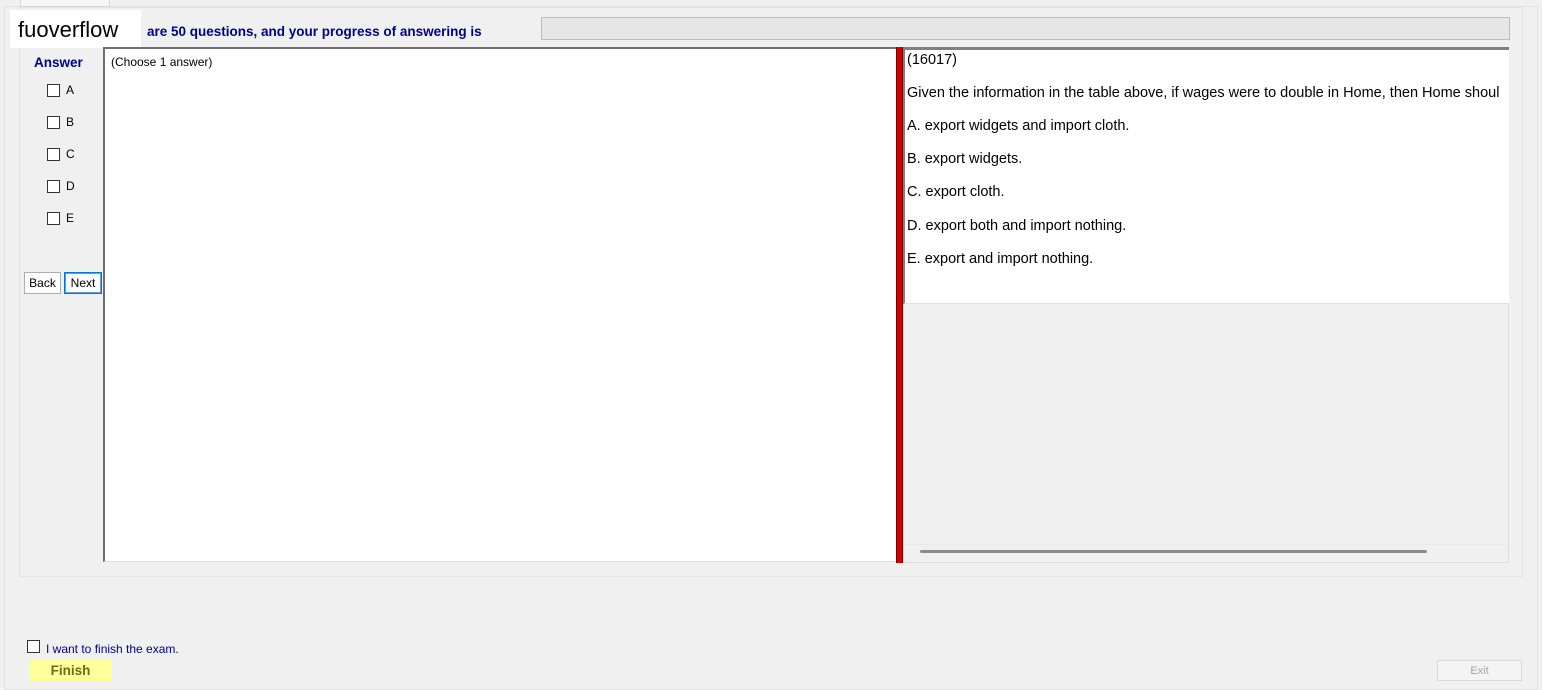  What do you see at coordinates (70, 154) in the screenshot?
I see `answer-option-label: C` at bounding box center [70, 154].